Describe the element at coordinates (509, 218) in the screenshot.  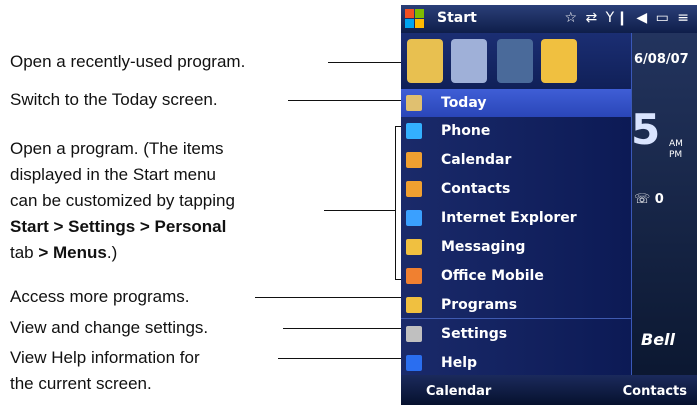
I see `menu-item-label: Internet Explorer` at that location.